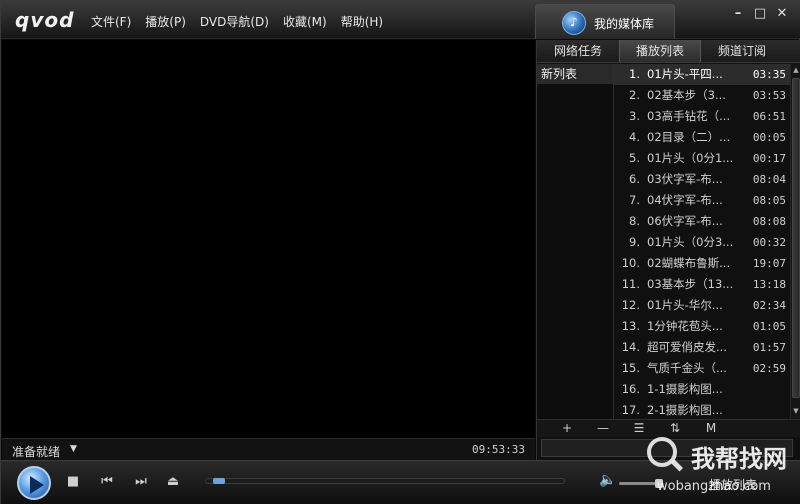  Describe the element at coordinates (141, 481) in the screenshot. I see `next-icon: ⏭` at that location.